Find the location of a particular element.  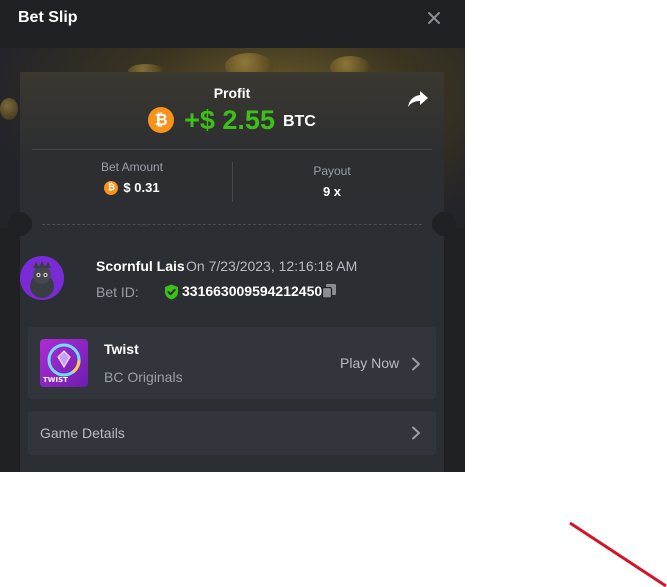

copy-icon is located at coordinates (329, 291).